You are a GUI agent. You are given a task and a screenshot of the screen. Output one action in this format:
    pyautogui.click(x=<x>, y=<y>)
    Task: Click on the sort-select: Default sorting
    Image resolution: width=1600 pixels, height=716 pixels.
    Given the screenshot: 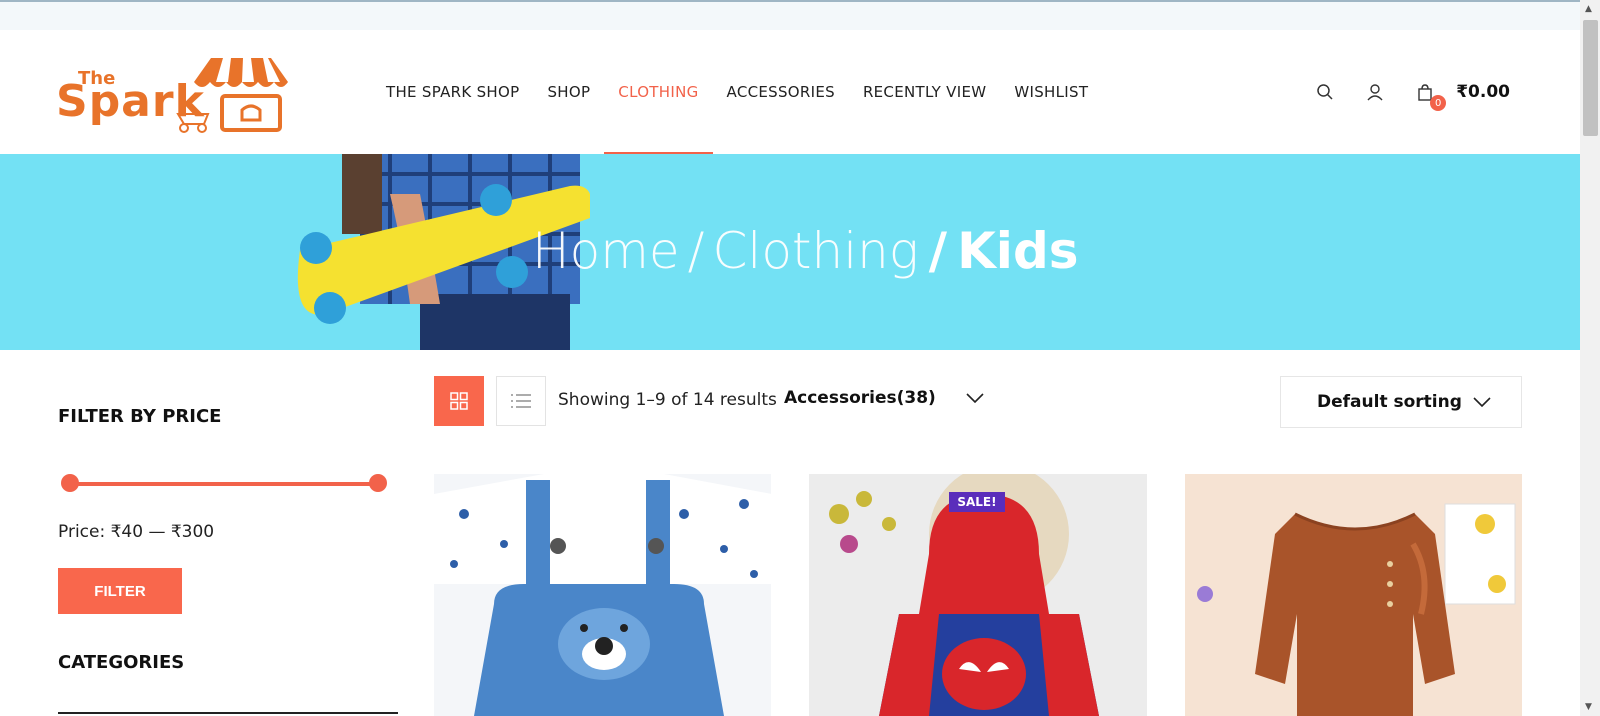 What is the action you would take?
    pyautogui.click(x=1401, y=402)
    